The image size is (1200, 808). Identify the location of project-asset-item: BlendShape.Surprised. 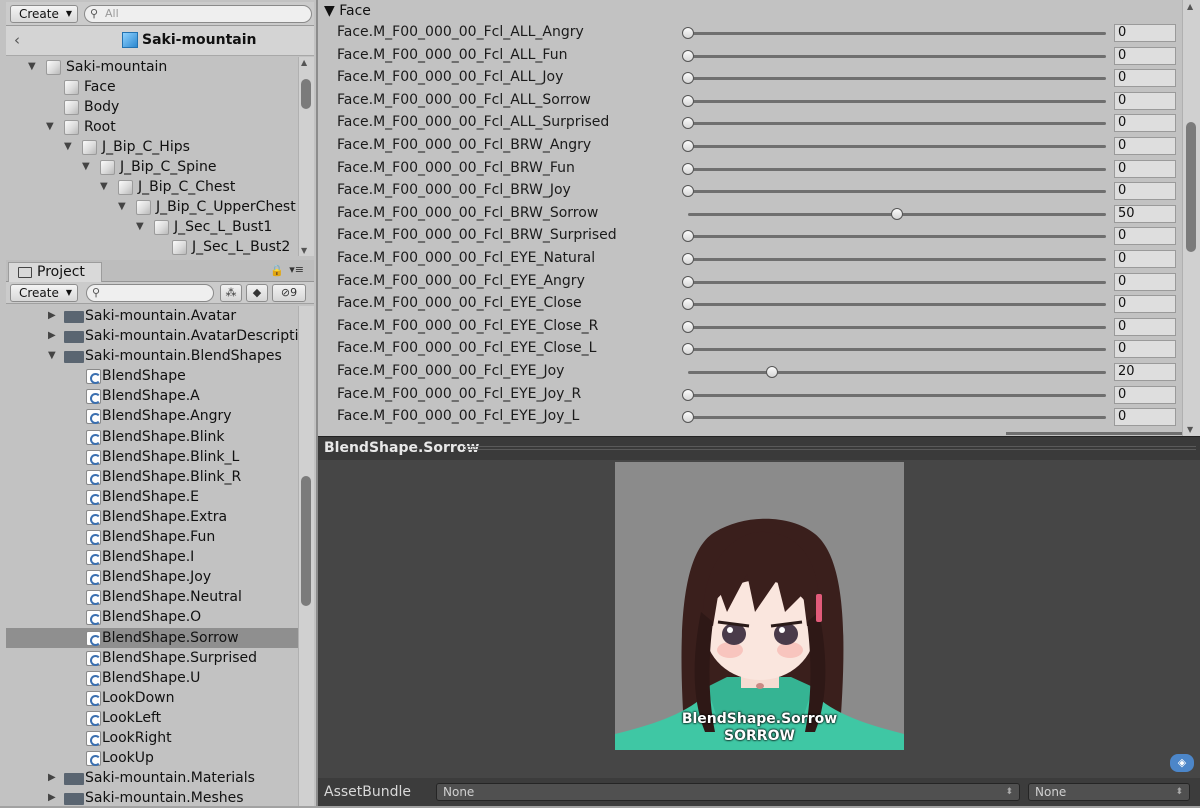
(153, 658).